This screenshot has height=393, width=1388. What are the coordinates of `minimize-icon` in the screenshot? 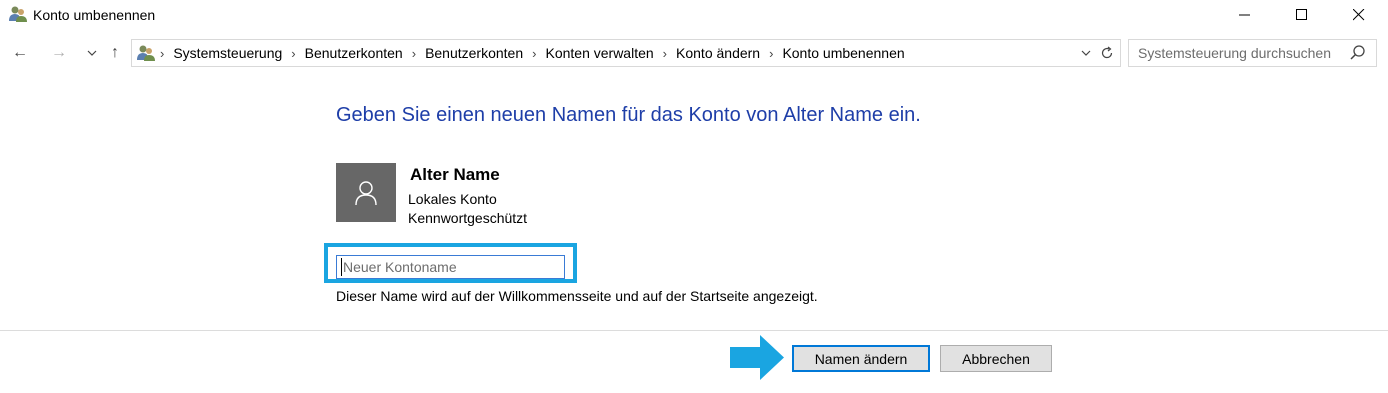 It's located at (1244, 15).